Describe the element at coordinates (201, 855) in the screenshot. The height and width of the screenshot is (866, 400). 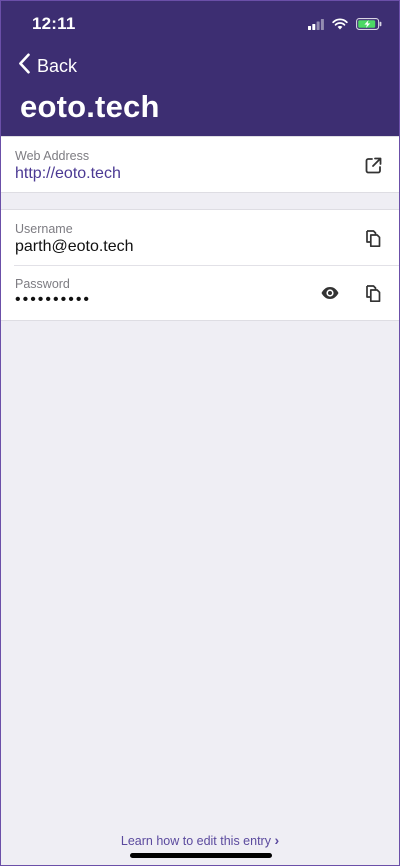
I see `home-indicator` at that location.